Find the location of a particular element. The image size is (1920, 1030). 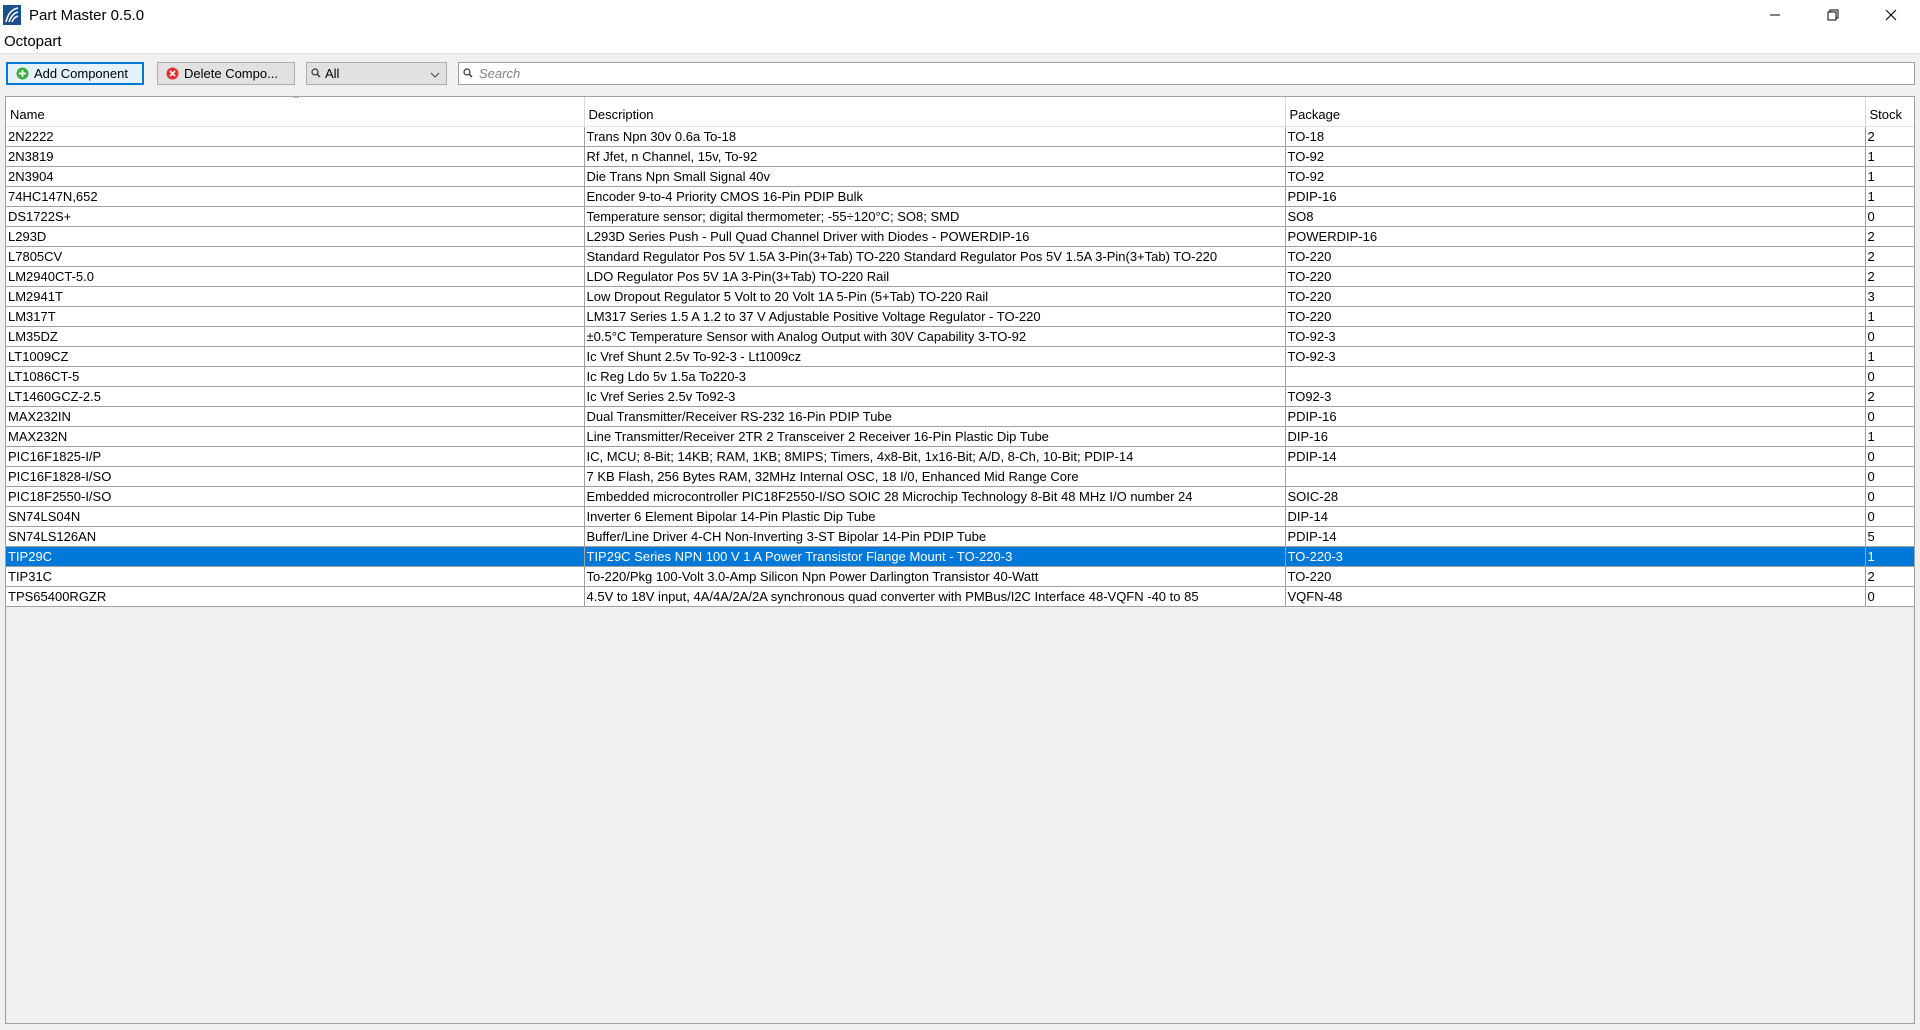

cell-package is located at coordinates (1575, 476).